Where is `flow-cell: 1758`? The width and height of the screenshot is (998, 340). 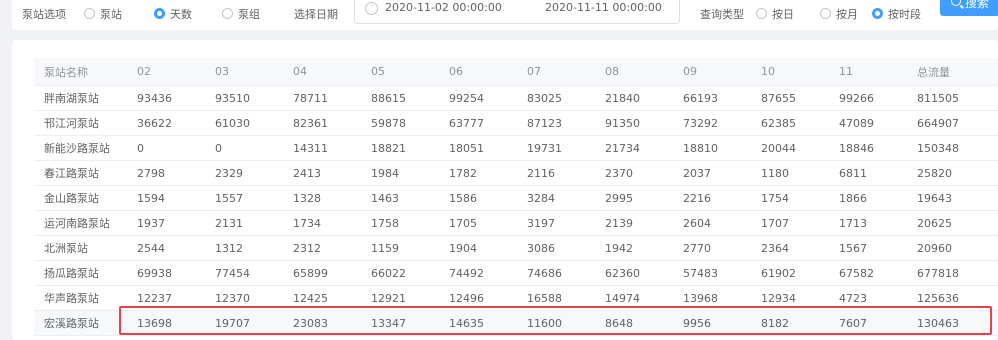
flow-cell: 1758 is located at coordinates (400, 223).